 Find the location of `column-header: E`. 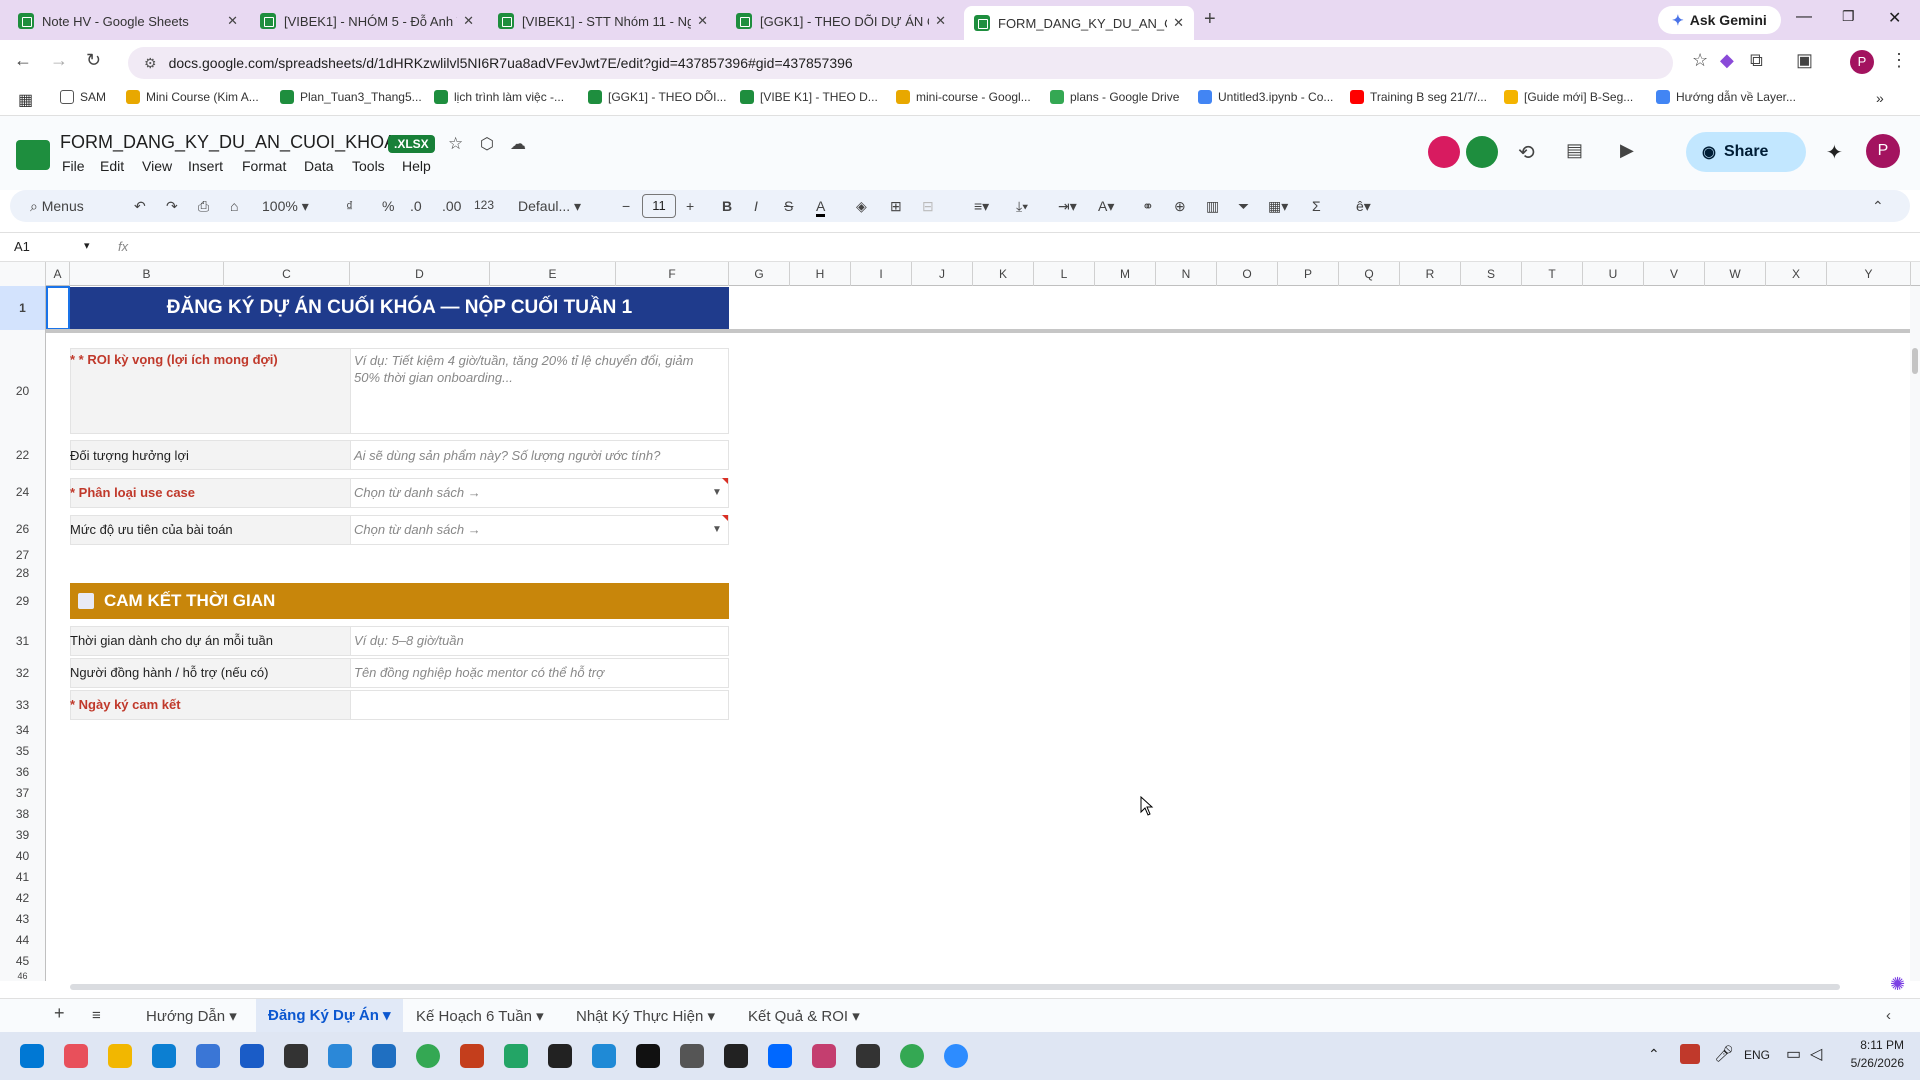

column-header: E is located at coordinates (553, 274).